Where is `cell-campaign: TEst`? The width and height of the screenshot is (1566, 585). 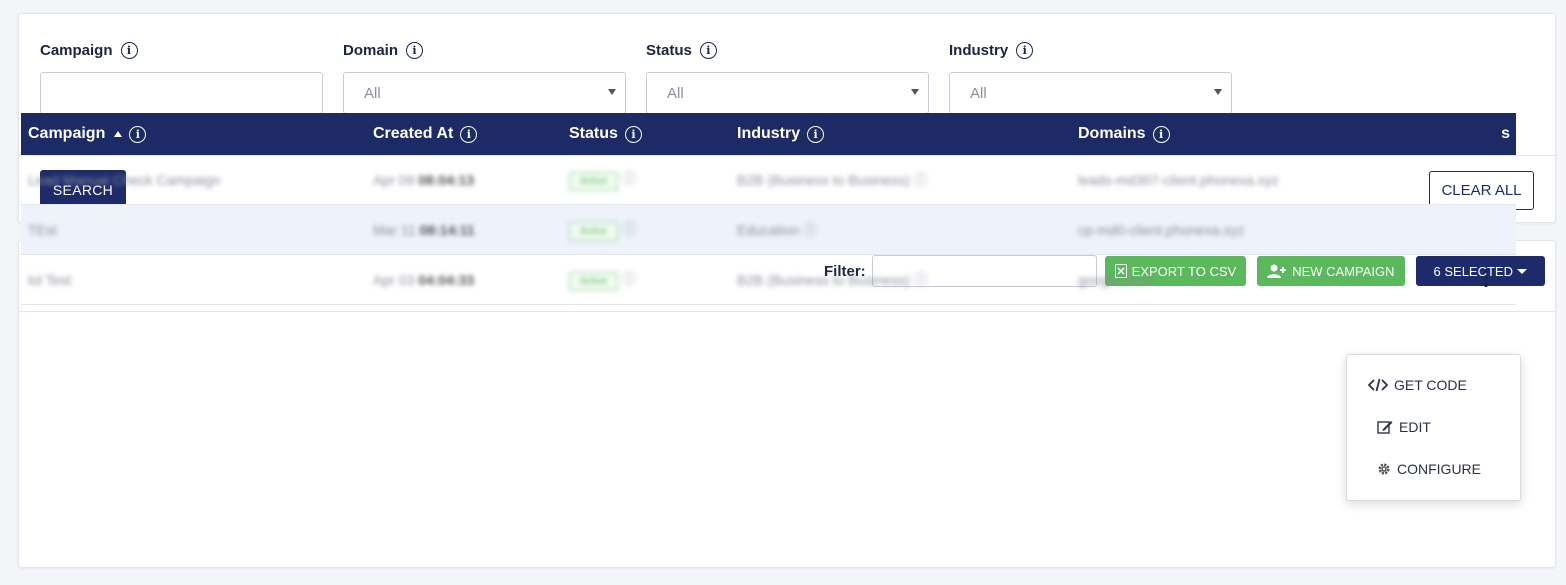
cell-campaign: TEst is located at coordinates (193, 230).